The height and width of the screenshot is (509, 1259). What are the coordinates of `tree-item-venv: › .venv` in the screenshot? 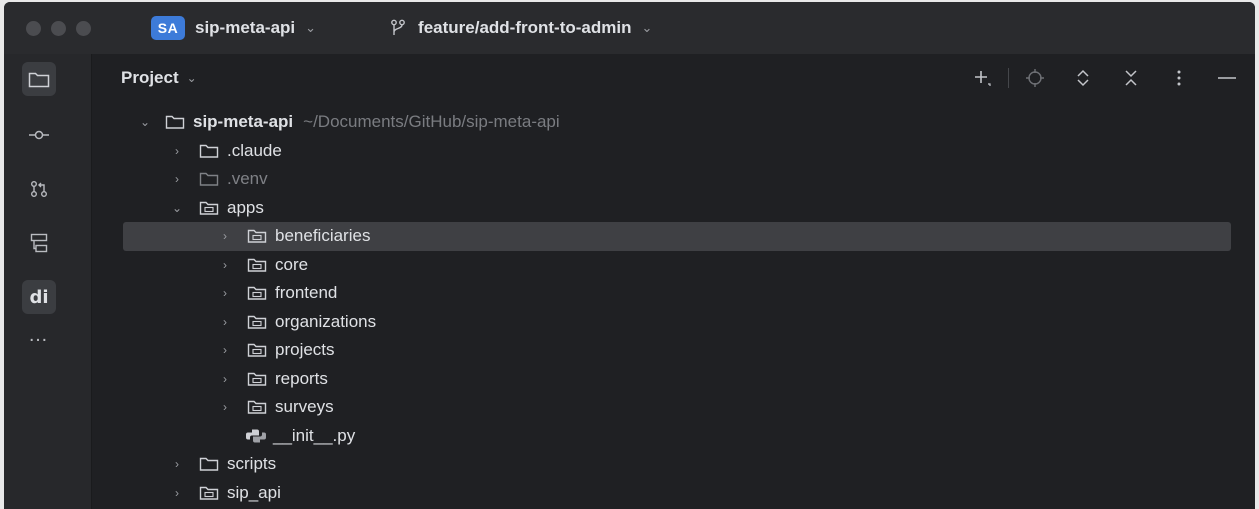 It's located at (673, 179).